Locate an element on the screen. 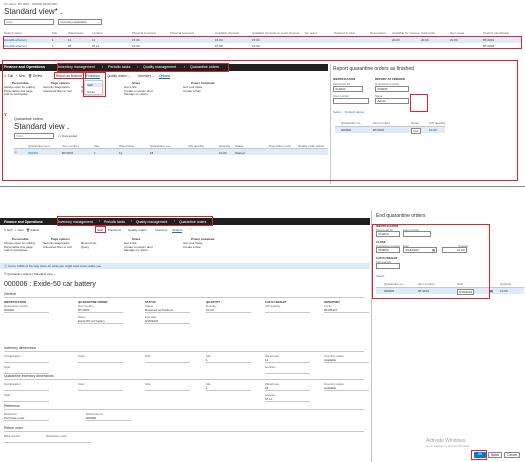 This screenshot has height=462, width=525. return-order-section: Return order is located at coordinates (13, 428).